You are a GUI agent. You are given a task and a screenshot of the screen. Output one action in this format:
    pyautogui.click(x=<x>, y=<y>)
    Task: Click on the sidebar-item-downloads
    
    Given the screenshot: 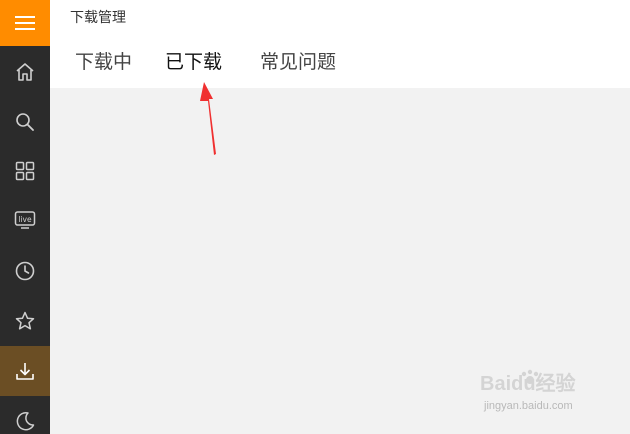 What is the action you would take?
    pyautogui.click(x=25, y=371)
    